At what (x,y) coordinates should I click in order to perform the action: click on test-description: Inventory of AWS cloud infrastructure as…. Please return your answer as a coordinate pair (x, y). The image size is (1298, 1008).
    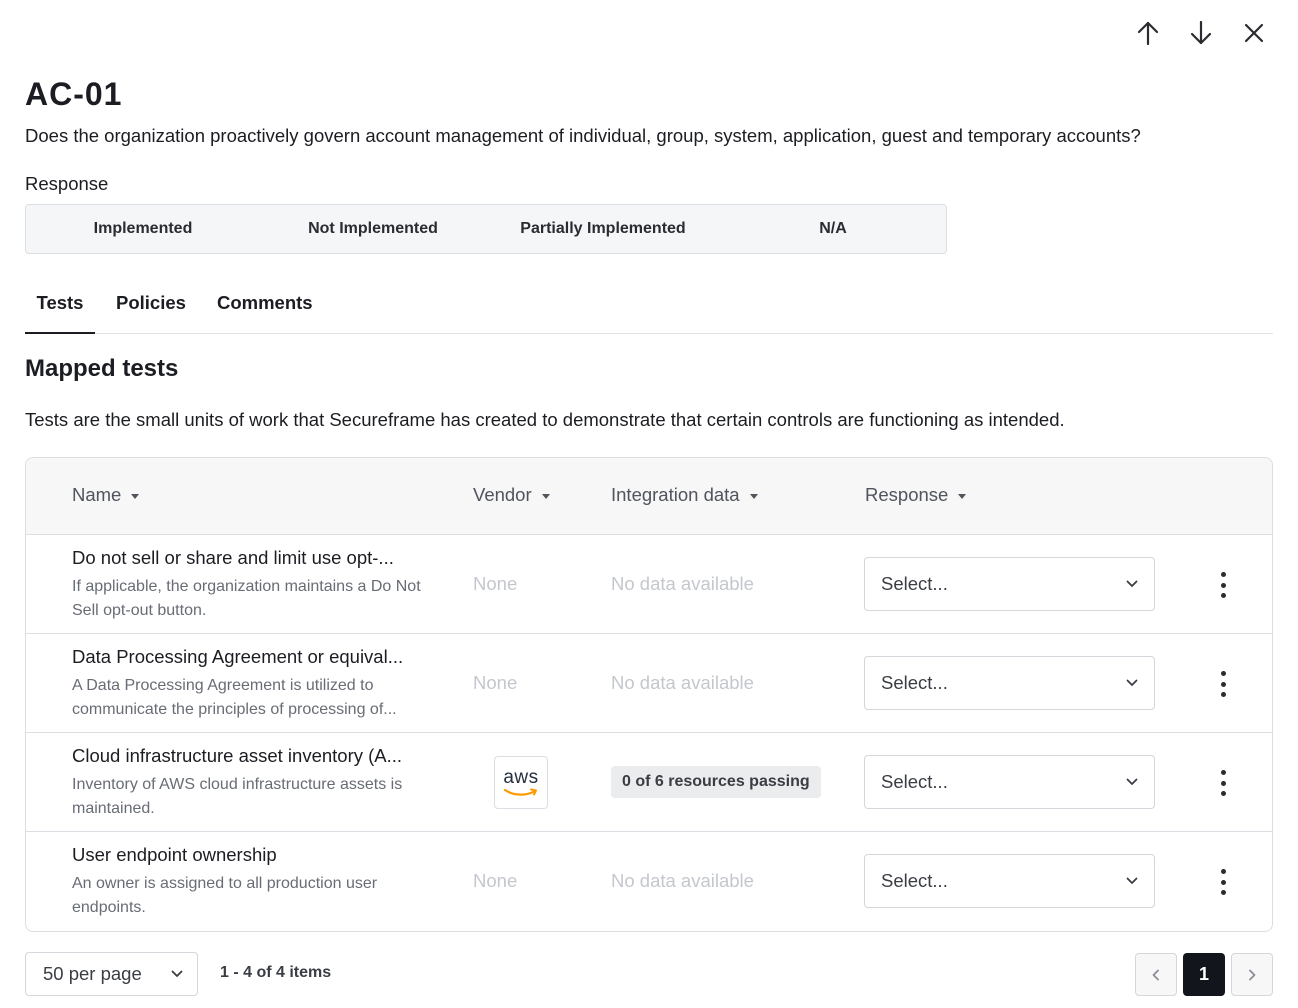
    Looking at the image, I should click on (237, 796).